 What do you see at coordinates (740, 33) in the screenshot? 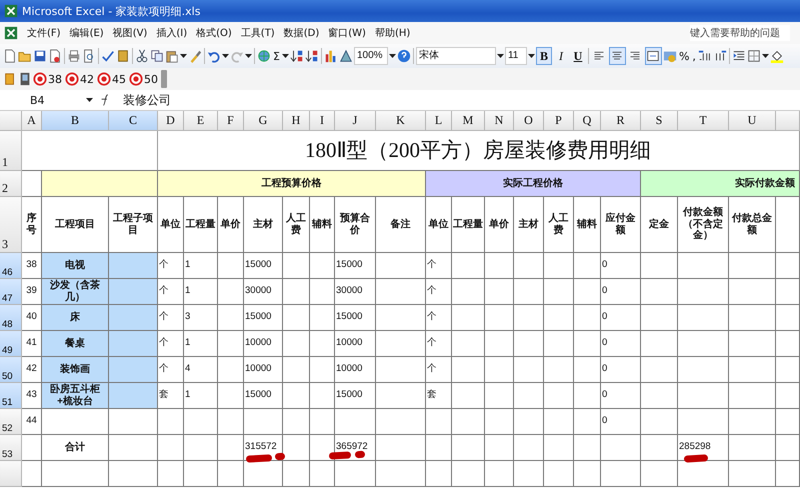
I see `help-search-field: 键入需要帮助的问题` at bounding box center [740, 33].